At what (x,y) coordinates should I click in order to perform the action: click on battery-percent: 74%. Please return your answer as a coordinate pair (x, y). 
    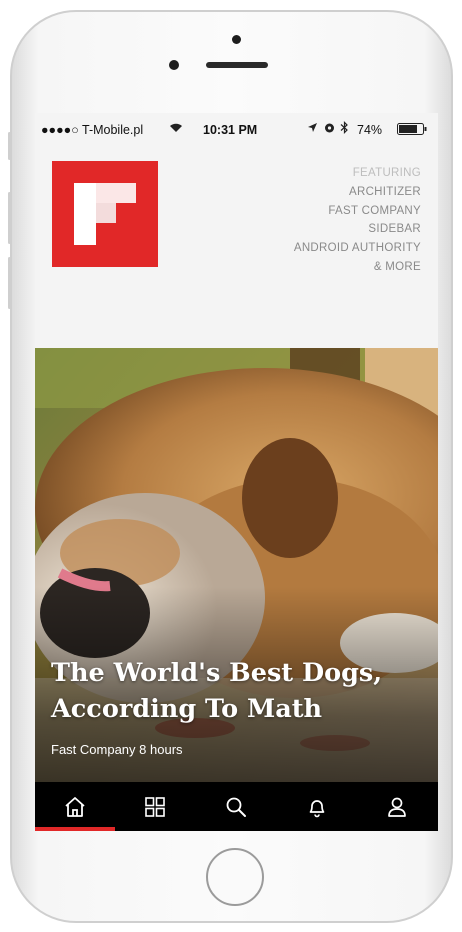
    Looking at the image, I should click on (370, 130).